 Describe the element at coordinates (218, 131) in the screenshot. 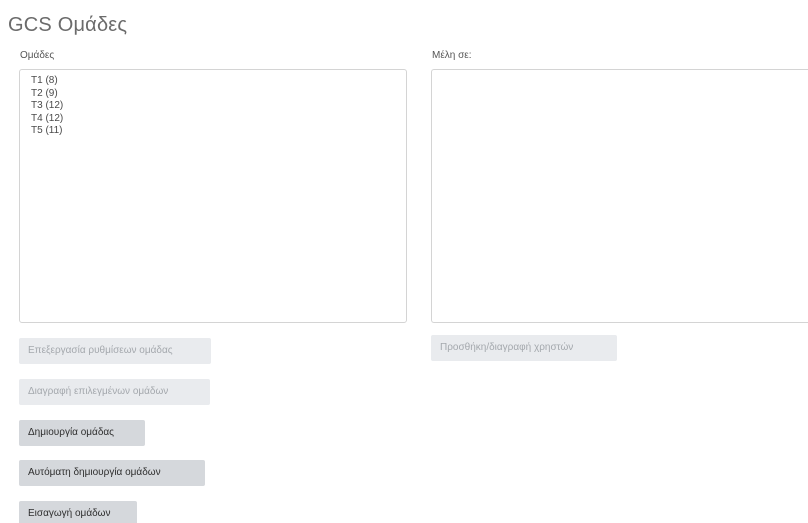

I see `group-option-t5: Τ5 (11)` at that location.